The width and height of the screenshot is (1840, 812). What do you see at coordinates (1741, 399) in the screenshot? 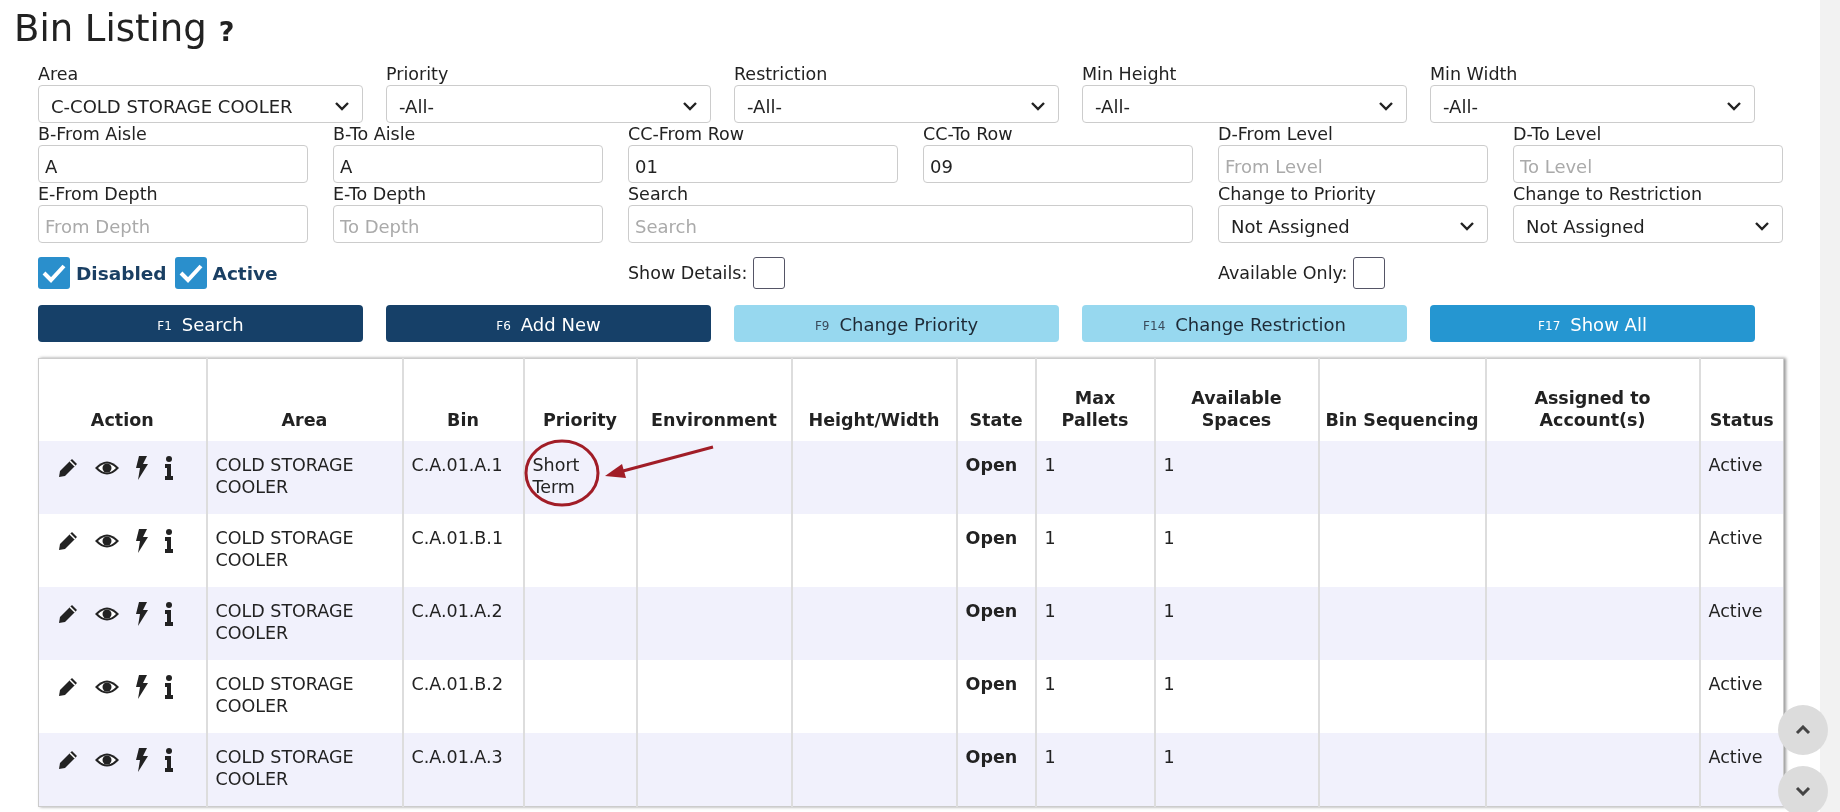
I see `column-header: Status` at bounding box center [1741, 399].